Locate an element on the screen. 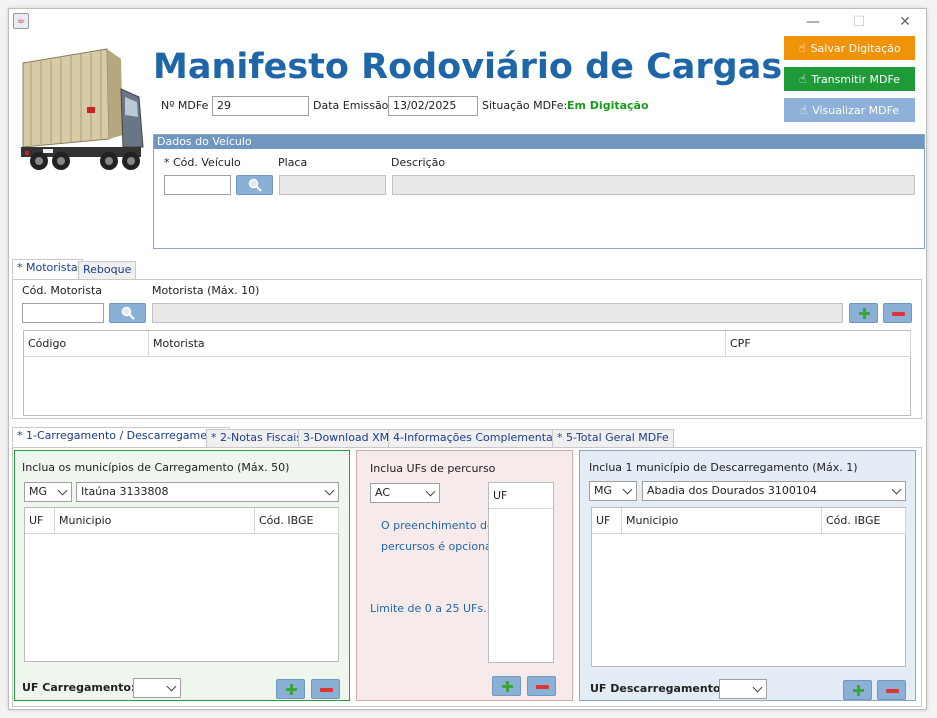 The height and width of the screenshot is (718, 937). plate-field is located at coordinates (332, 185).